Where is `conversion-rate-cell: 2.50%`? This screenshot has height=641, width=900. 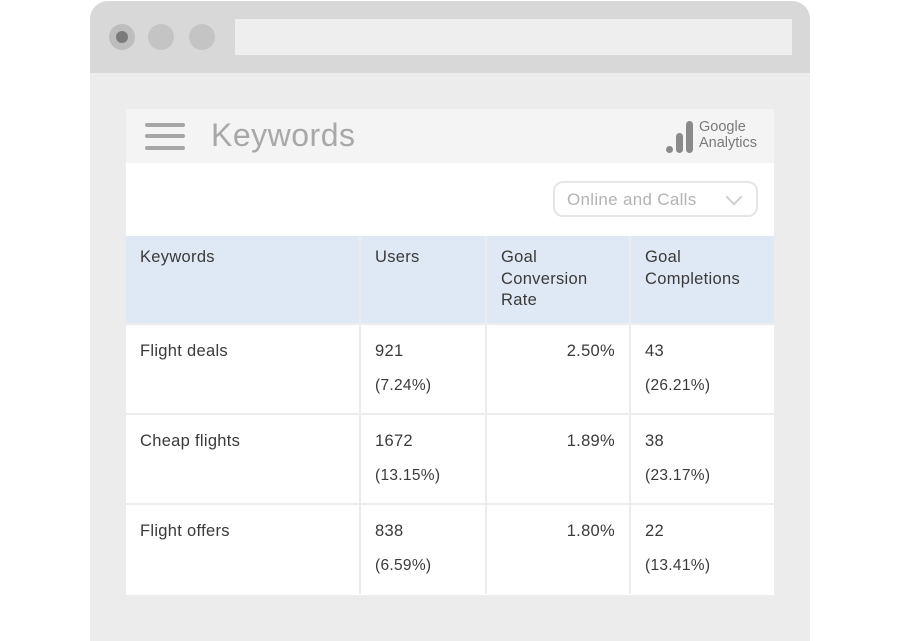 conversion-rate-cell: 2.50% is located at coordinates (558, 369).